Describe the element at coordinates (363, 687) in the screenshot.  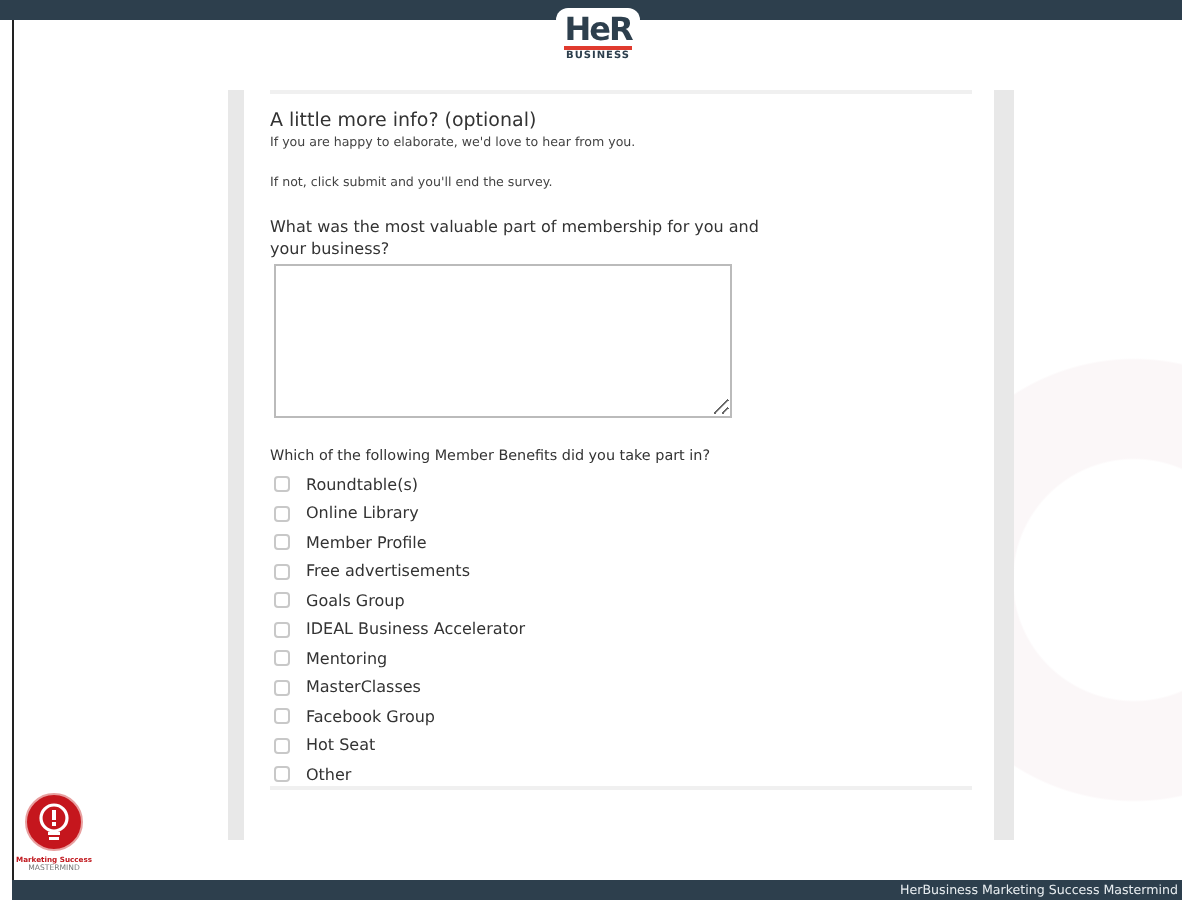
I see `option-label: MasterClasses` at that location.